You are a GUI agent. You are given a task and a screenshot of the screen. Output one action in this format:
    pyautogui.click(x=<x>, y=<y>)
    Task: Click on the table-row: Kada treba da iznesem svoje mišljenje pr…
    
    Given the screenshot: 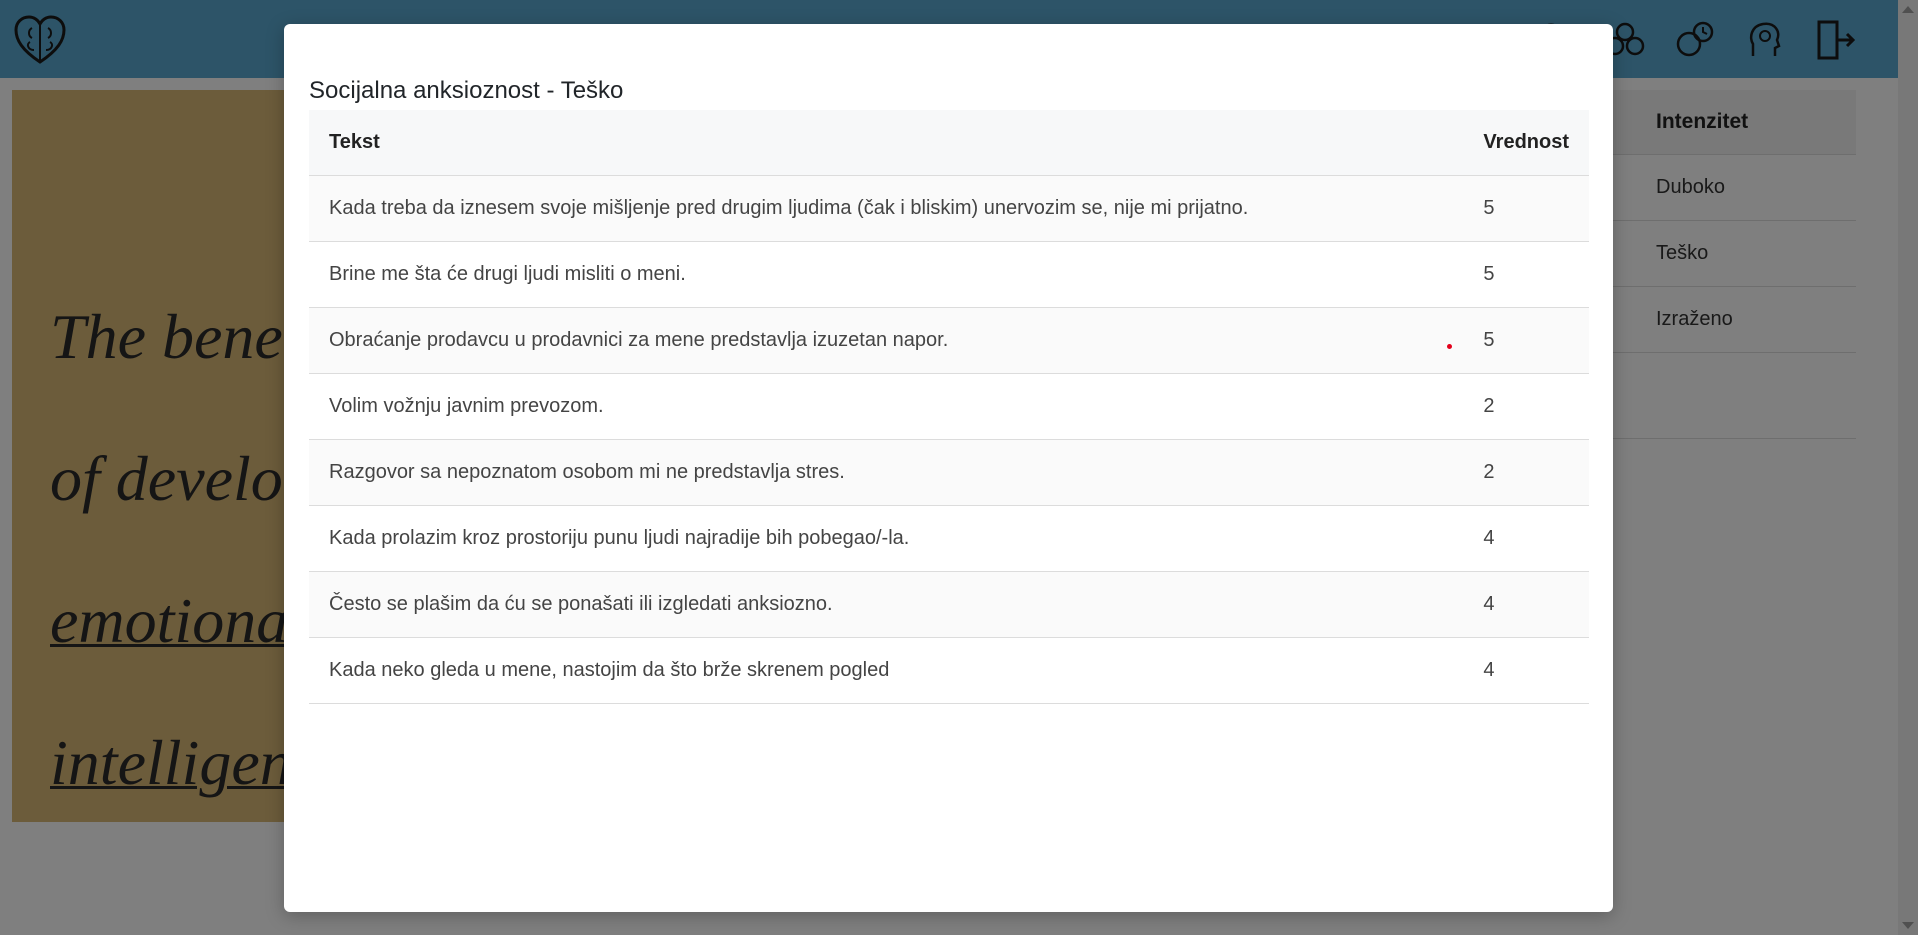 What is the action you would take?
    pyautogui.click(x=949, y=208)
    